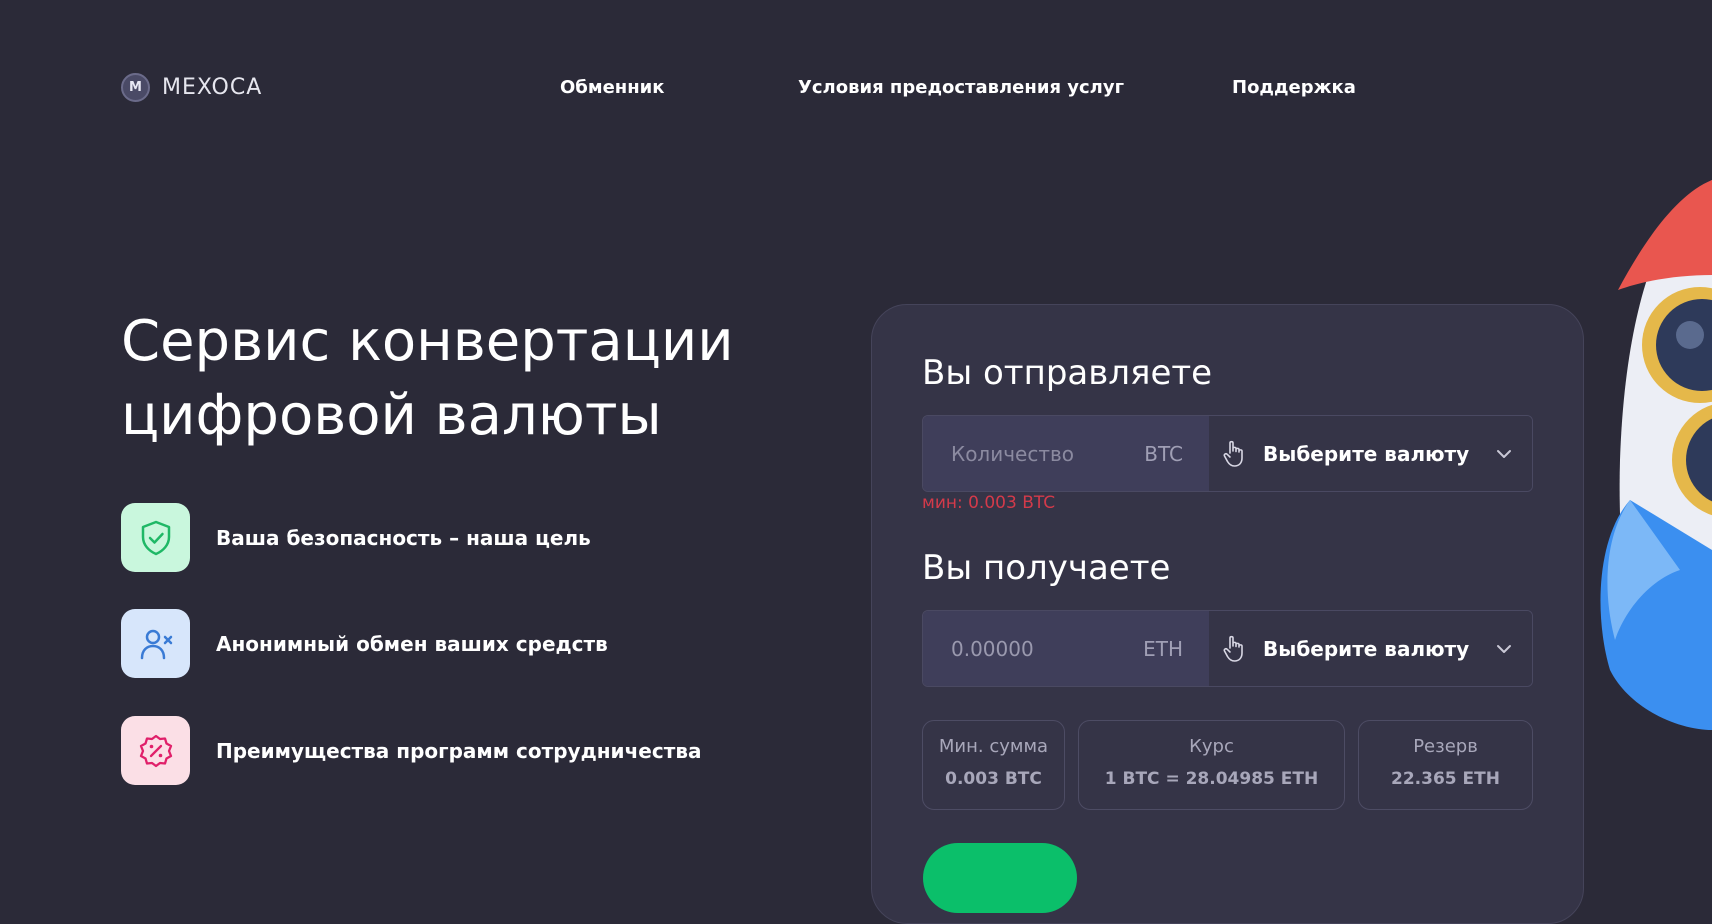  I want to click on user-x-icon, so click(155, 643).